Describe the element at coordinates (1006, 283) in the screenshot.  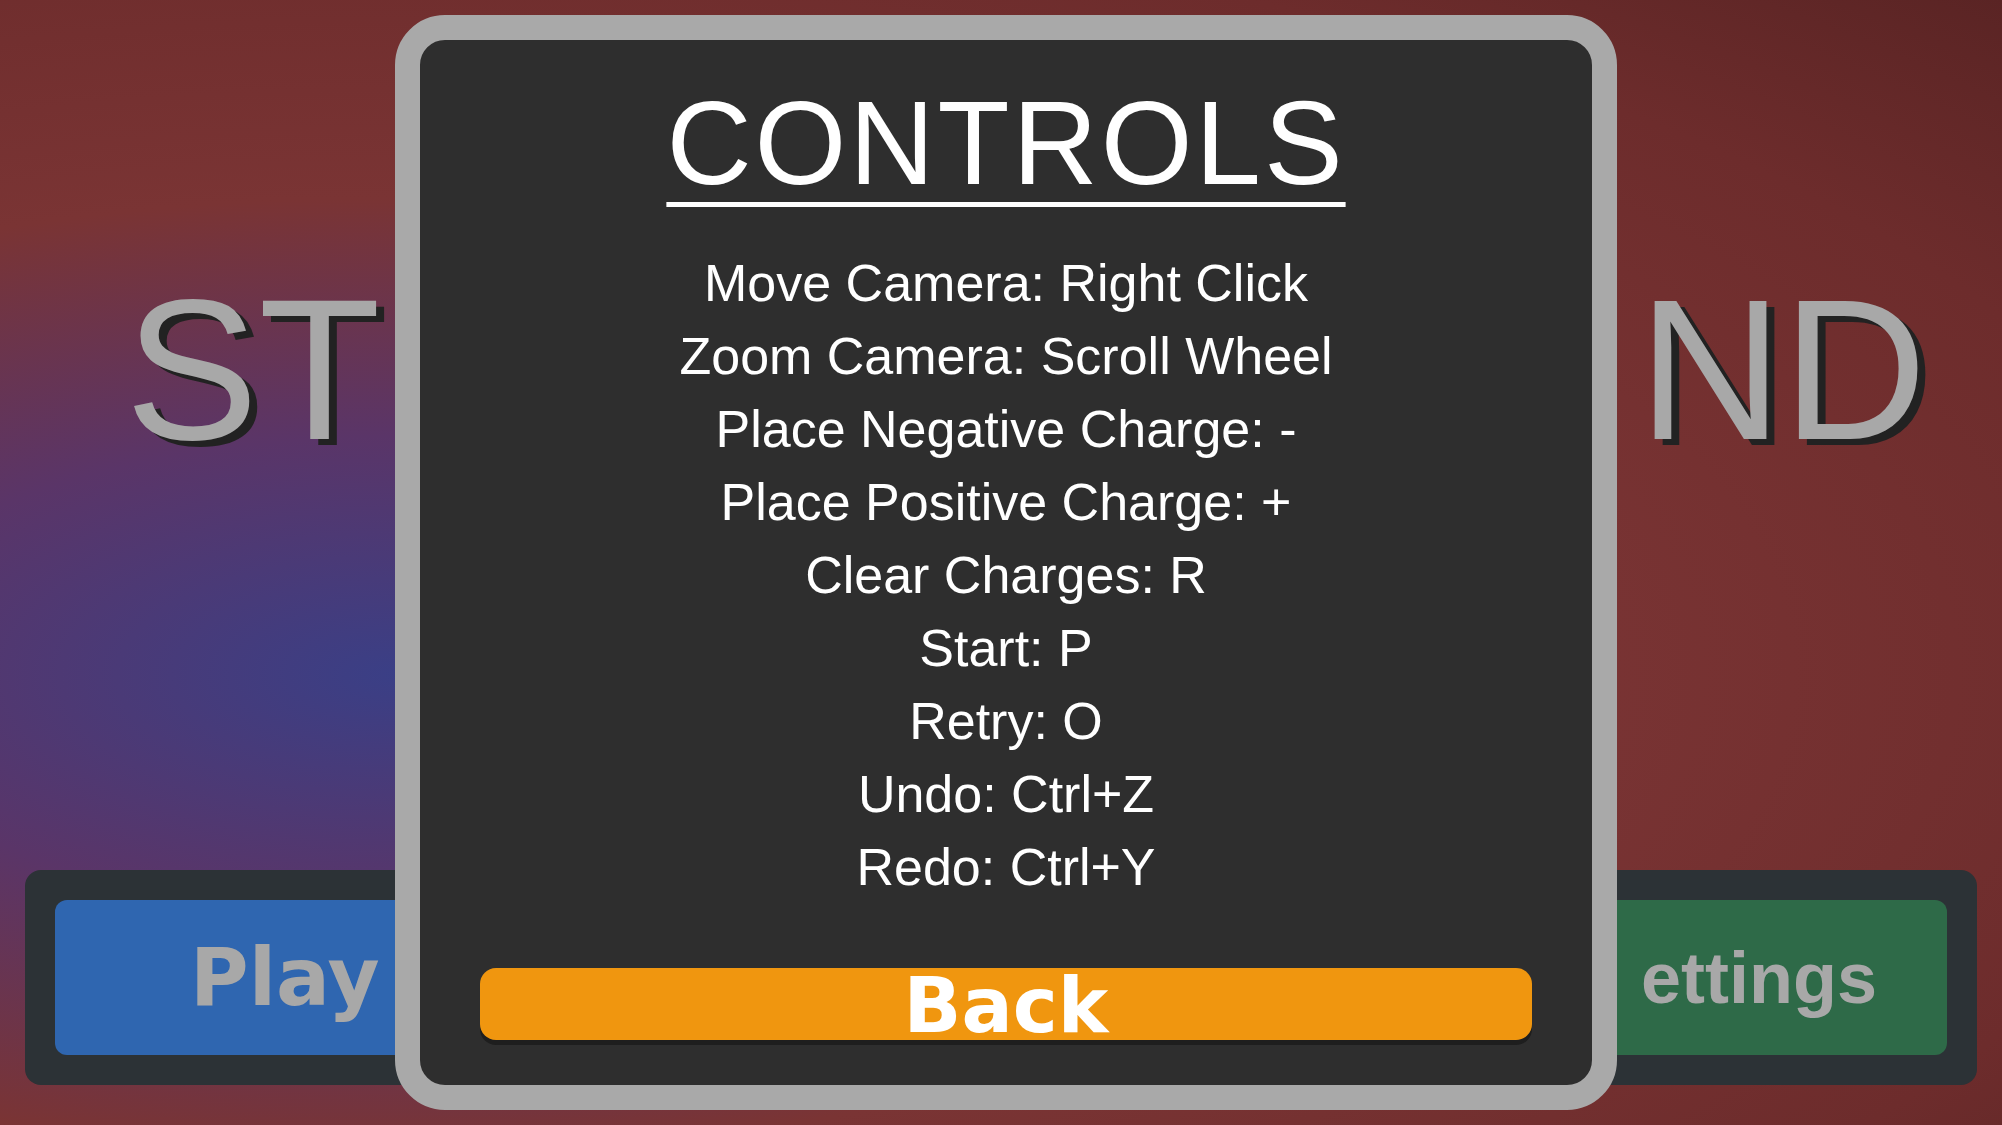
I see `control-binding-text: Move Camera: Right Click` at that location.